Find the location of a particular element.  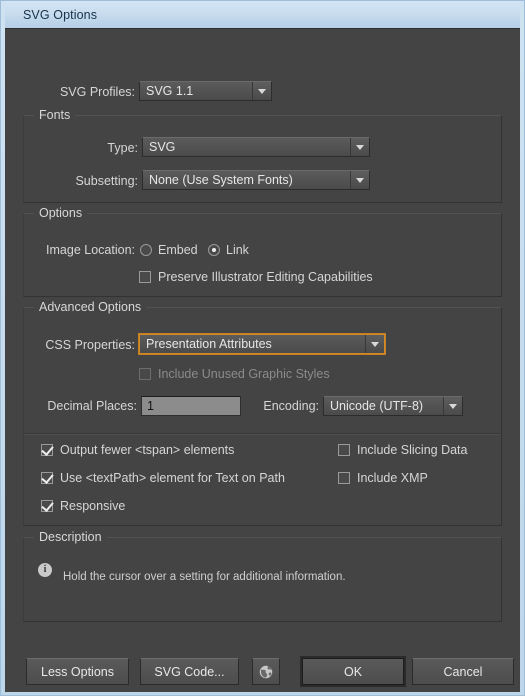

radio-embed-label: Embed is located at coordinates (178, 250).